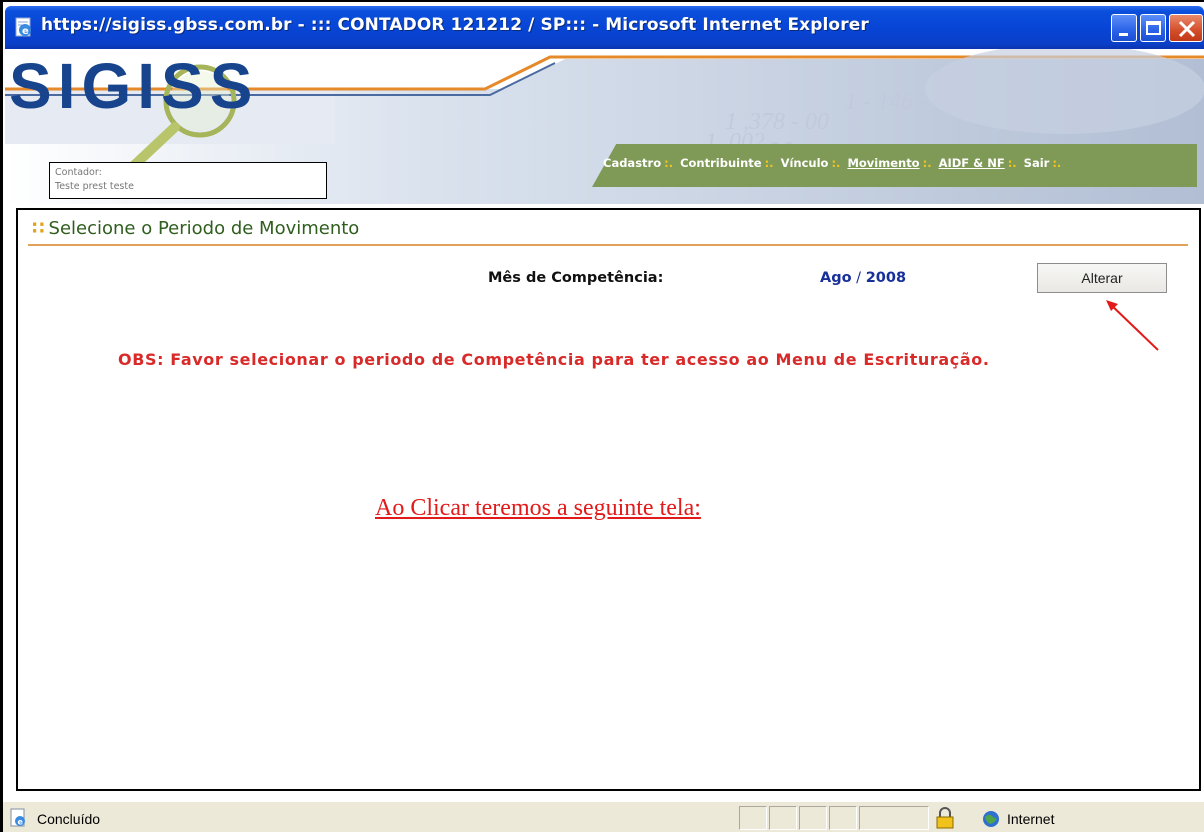 The image size is (1204, 832). Describe the element at coordinates (972, 163) in the screenshot. I see `nav-item-aidf-nf: AIDF & NF` at that location.